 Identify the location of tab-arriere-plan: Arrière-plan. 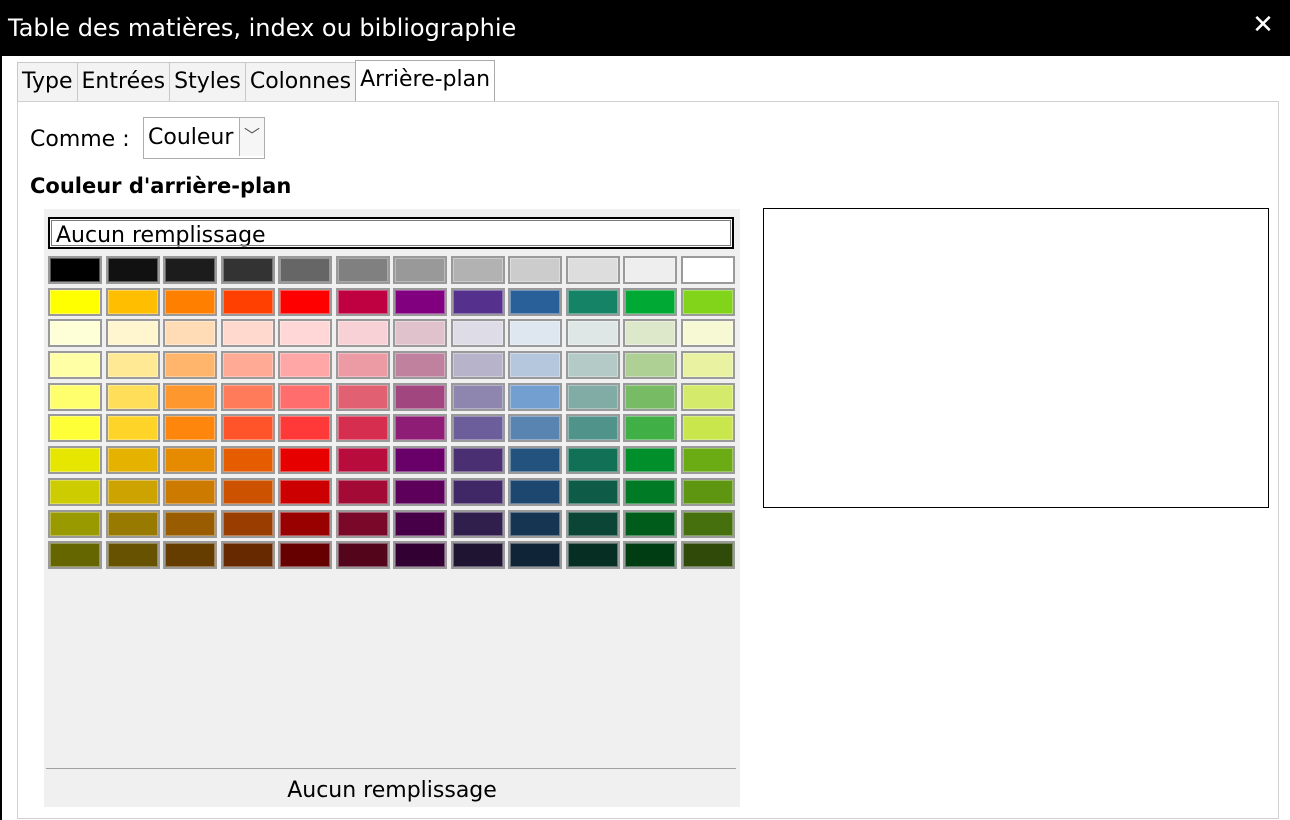
(425, 80).